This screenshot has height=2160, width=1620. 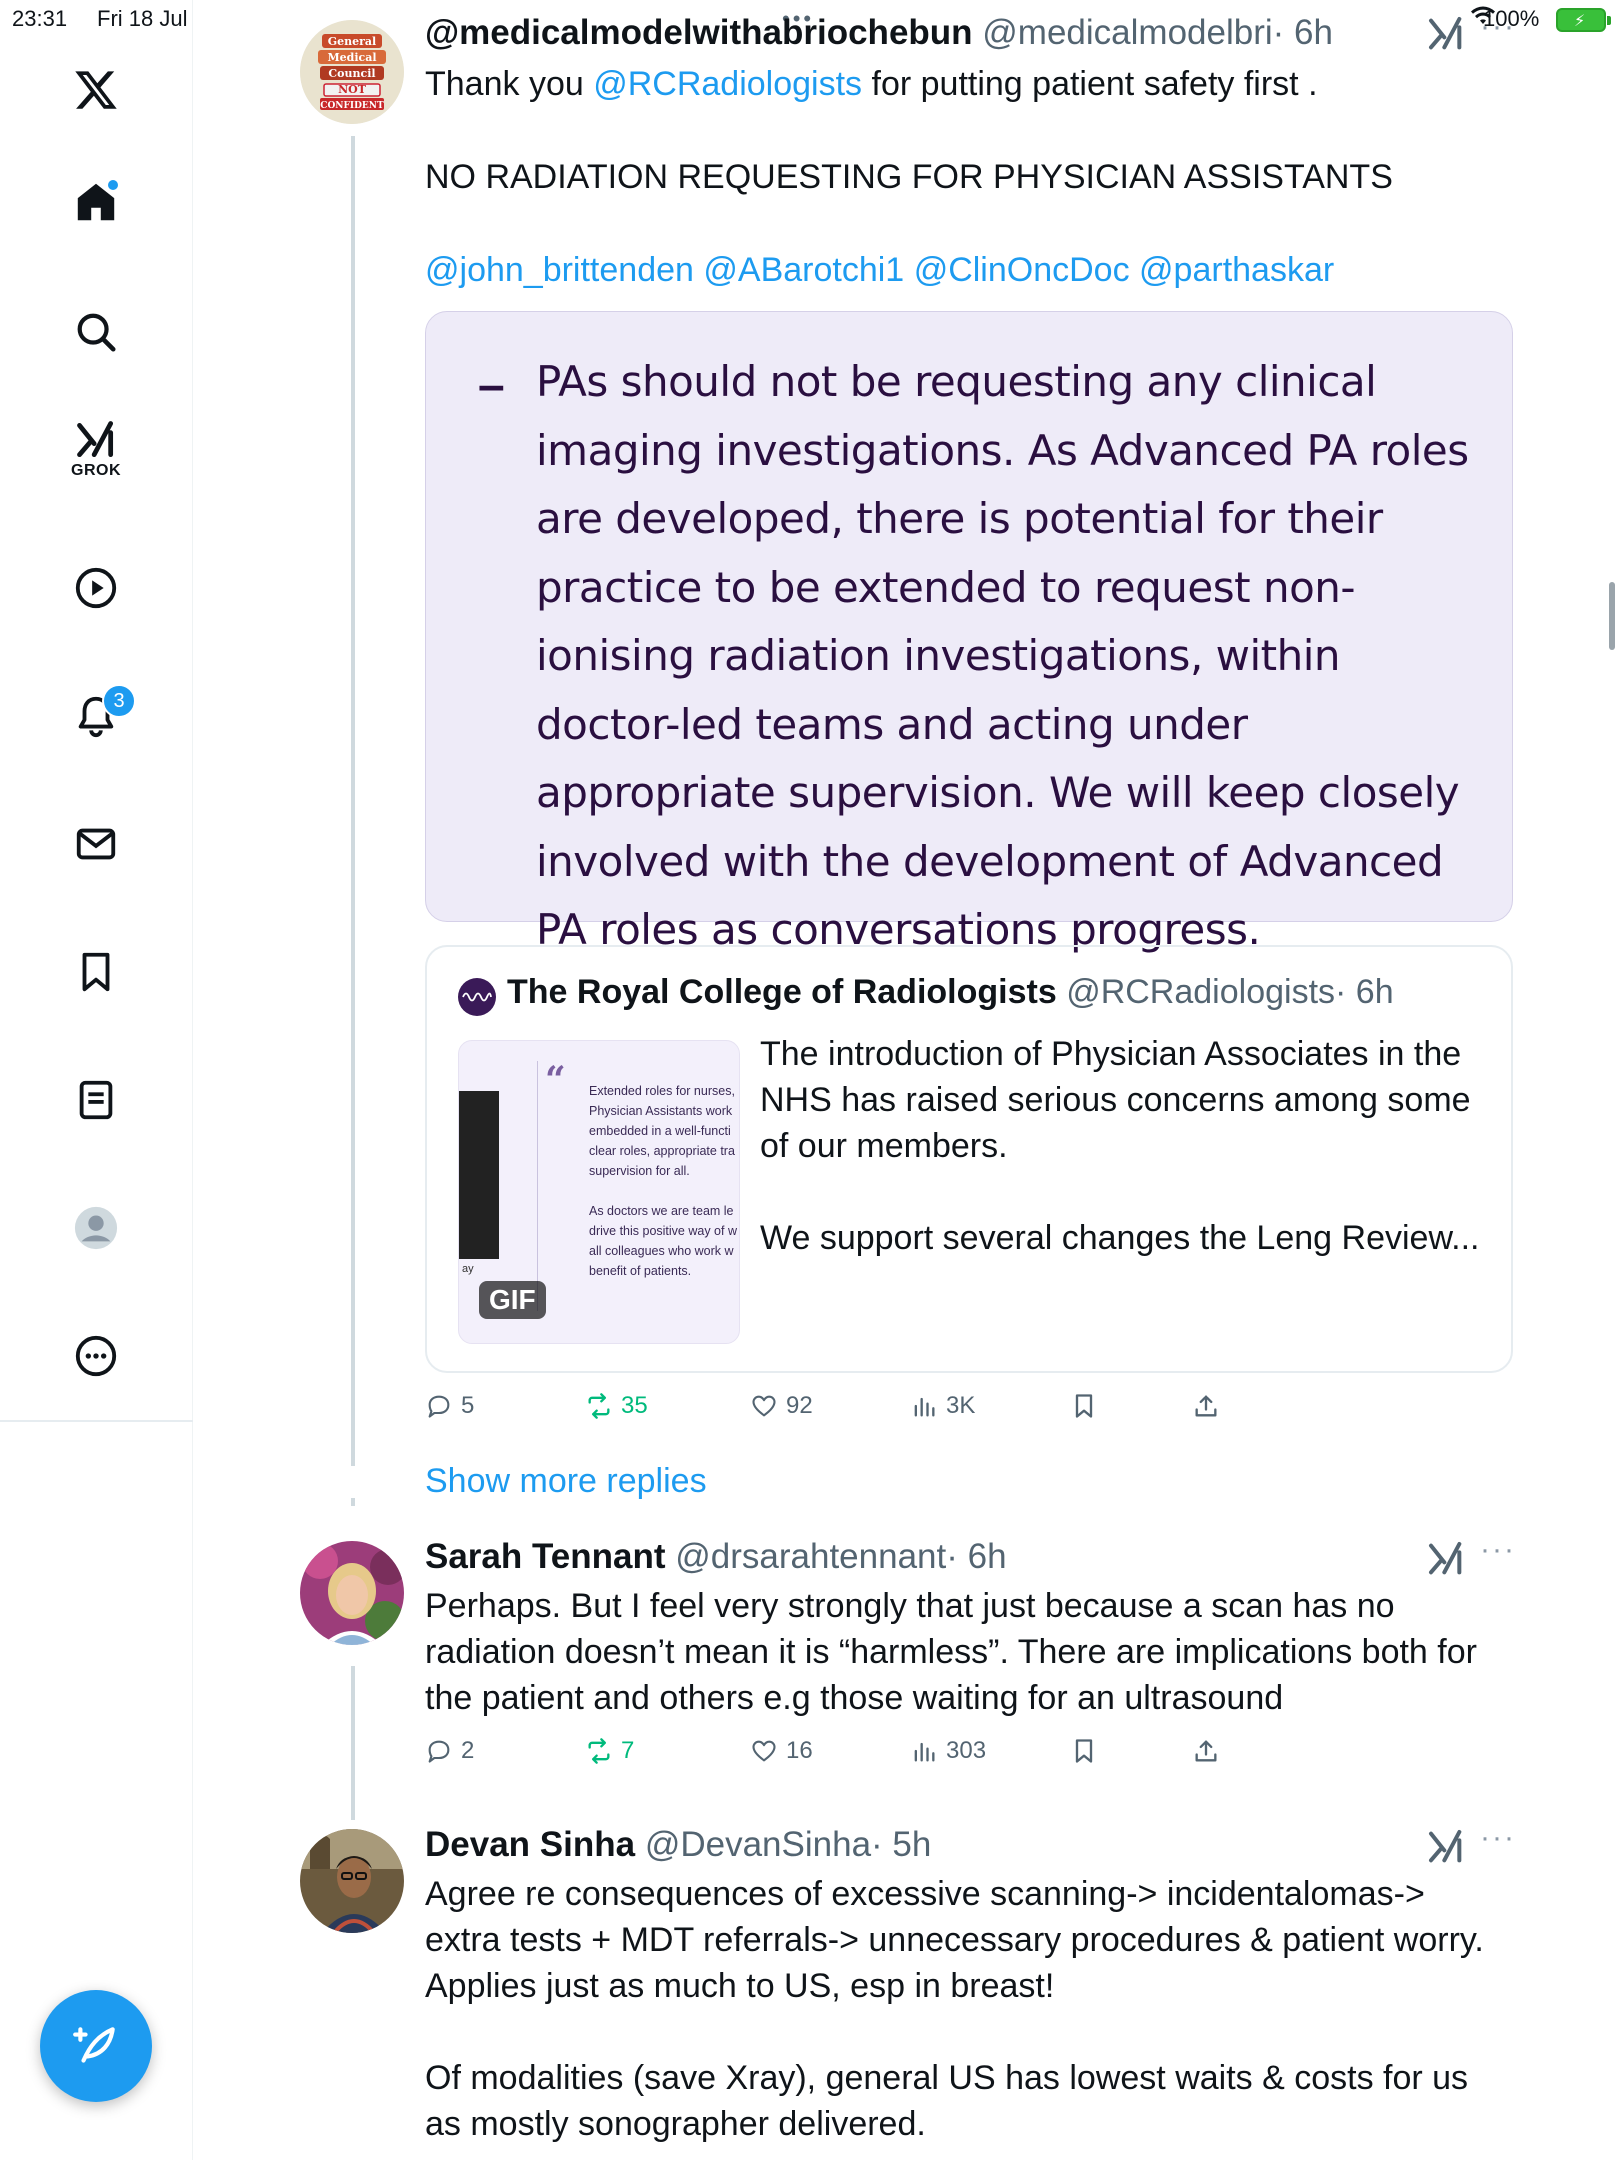 I want to click on thumb-line: all colleagues who work w, so click(x=661, y=1251).